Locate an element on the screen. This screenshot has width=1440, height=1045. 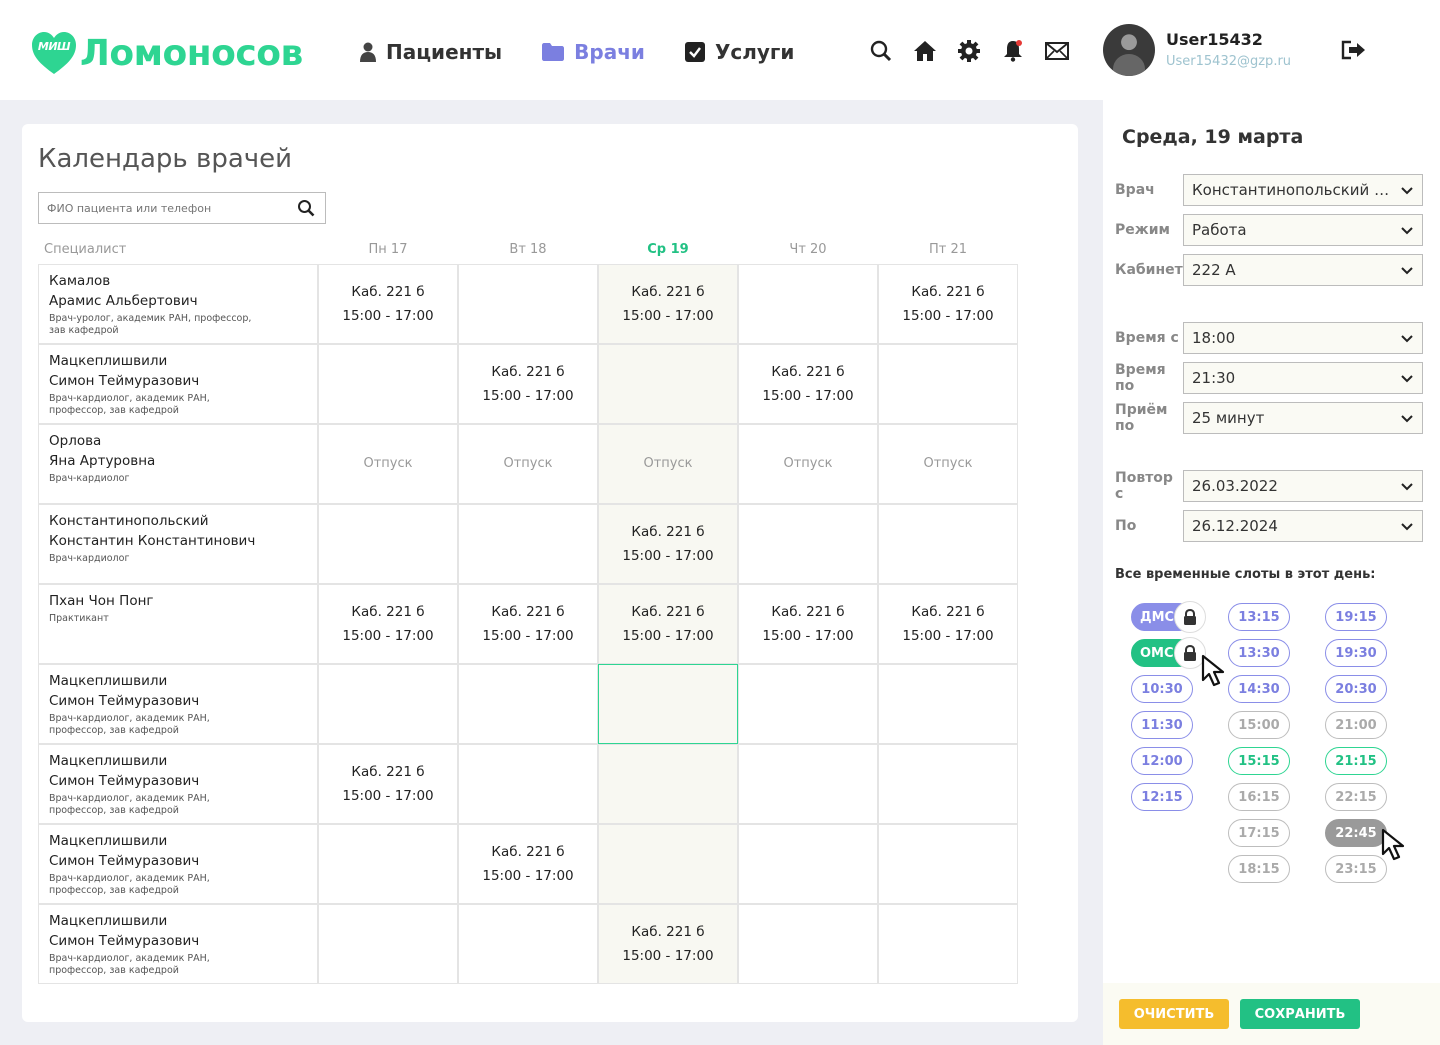
save-button: СОХРАНИТЬ is located at coordinates (1300, 1014).